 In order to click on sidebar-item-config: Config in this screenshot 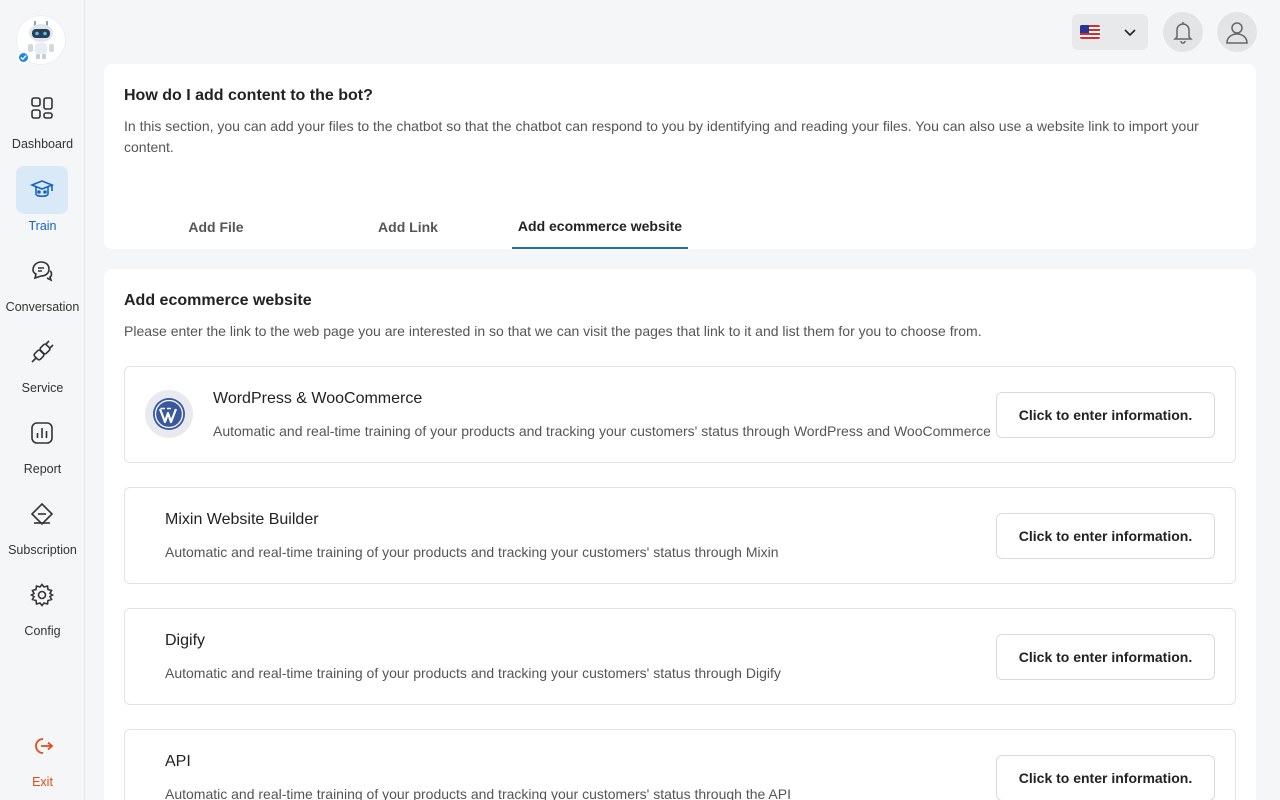, I will do `click(42, 604)`.